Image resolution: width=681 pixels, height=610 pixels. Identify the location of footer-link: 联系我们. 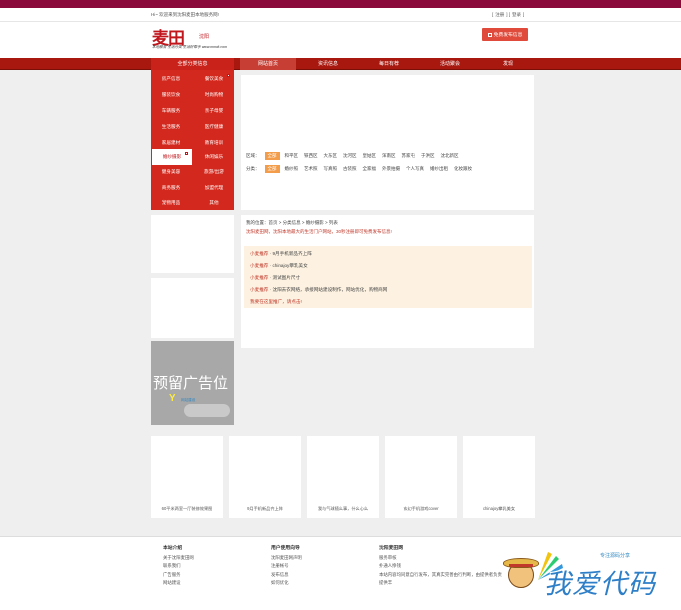
(178, 566).